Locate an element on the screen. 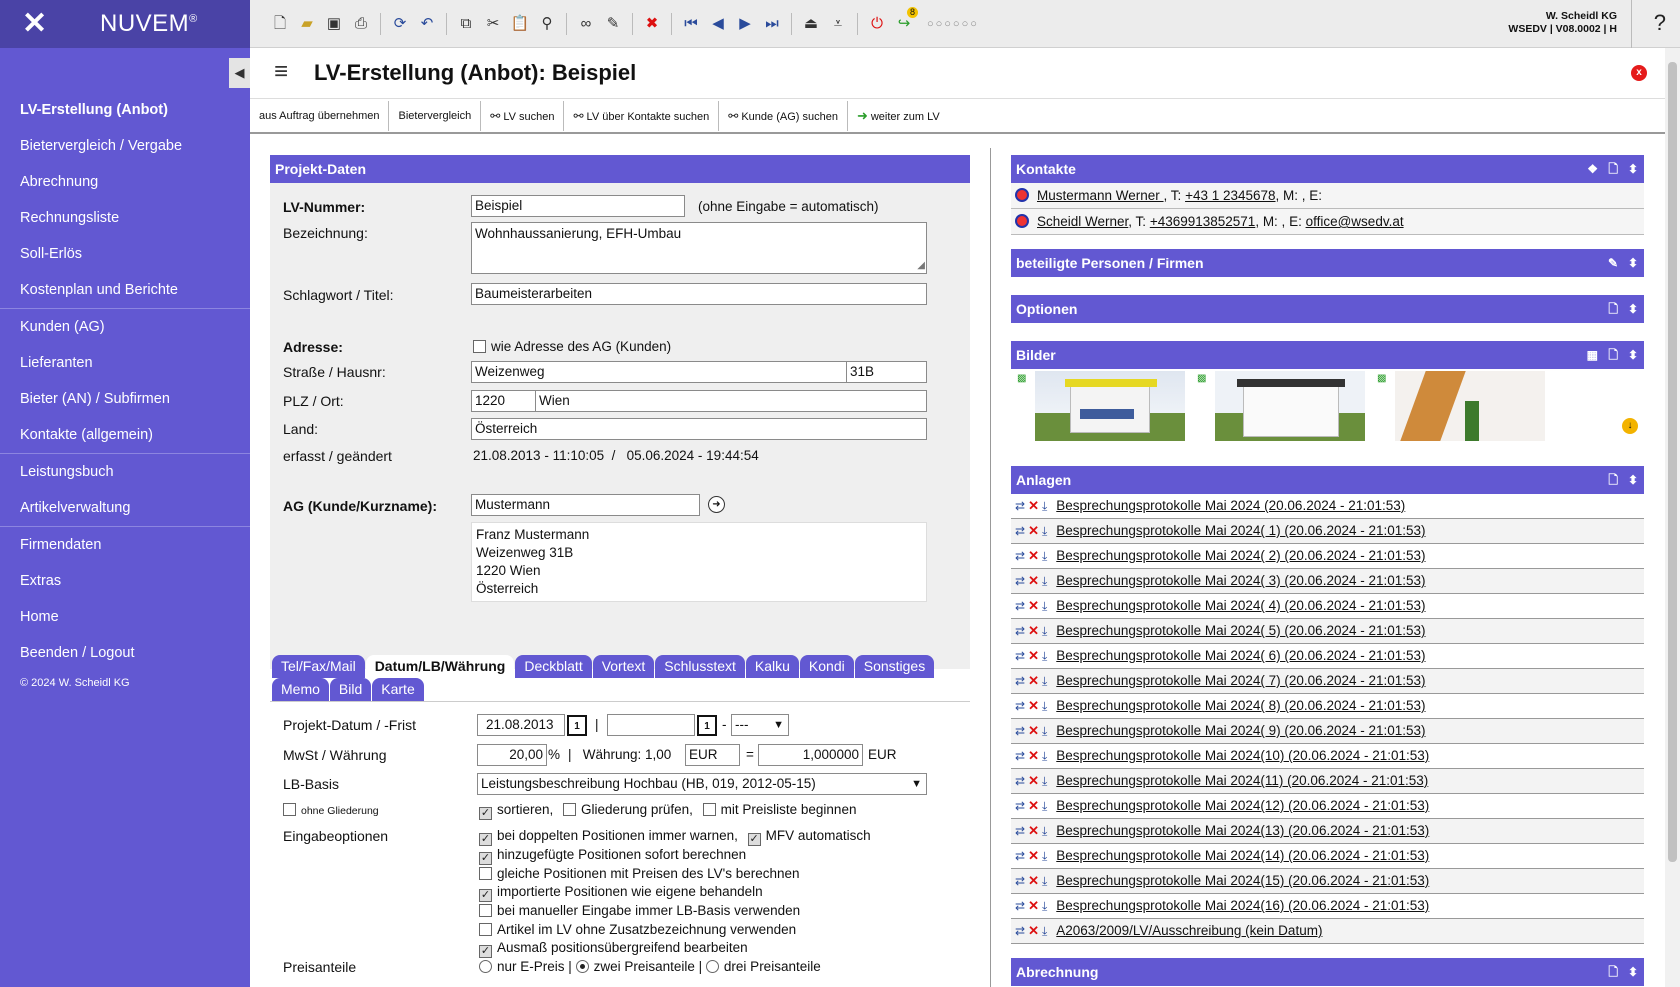 This screenshot has width=1680, height=987. ort-input: Wien is located at coordinates (731, 401).